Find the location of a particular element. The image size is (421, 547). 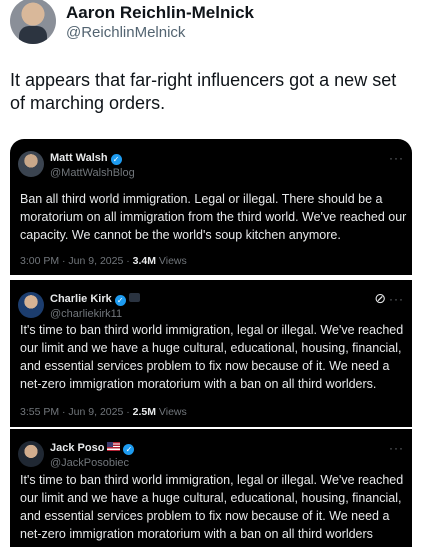

timestamp: 3:00 PM · Jun 9, 2025 · is located at coordinates (76, 261).